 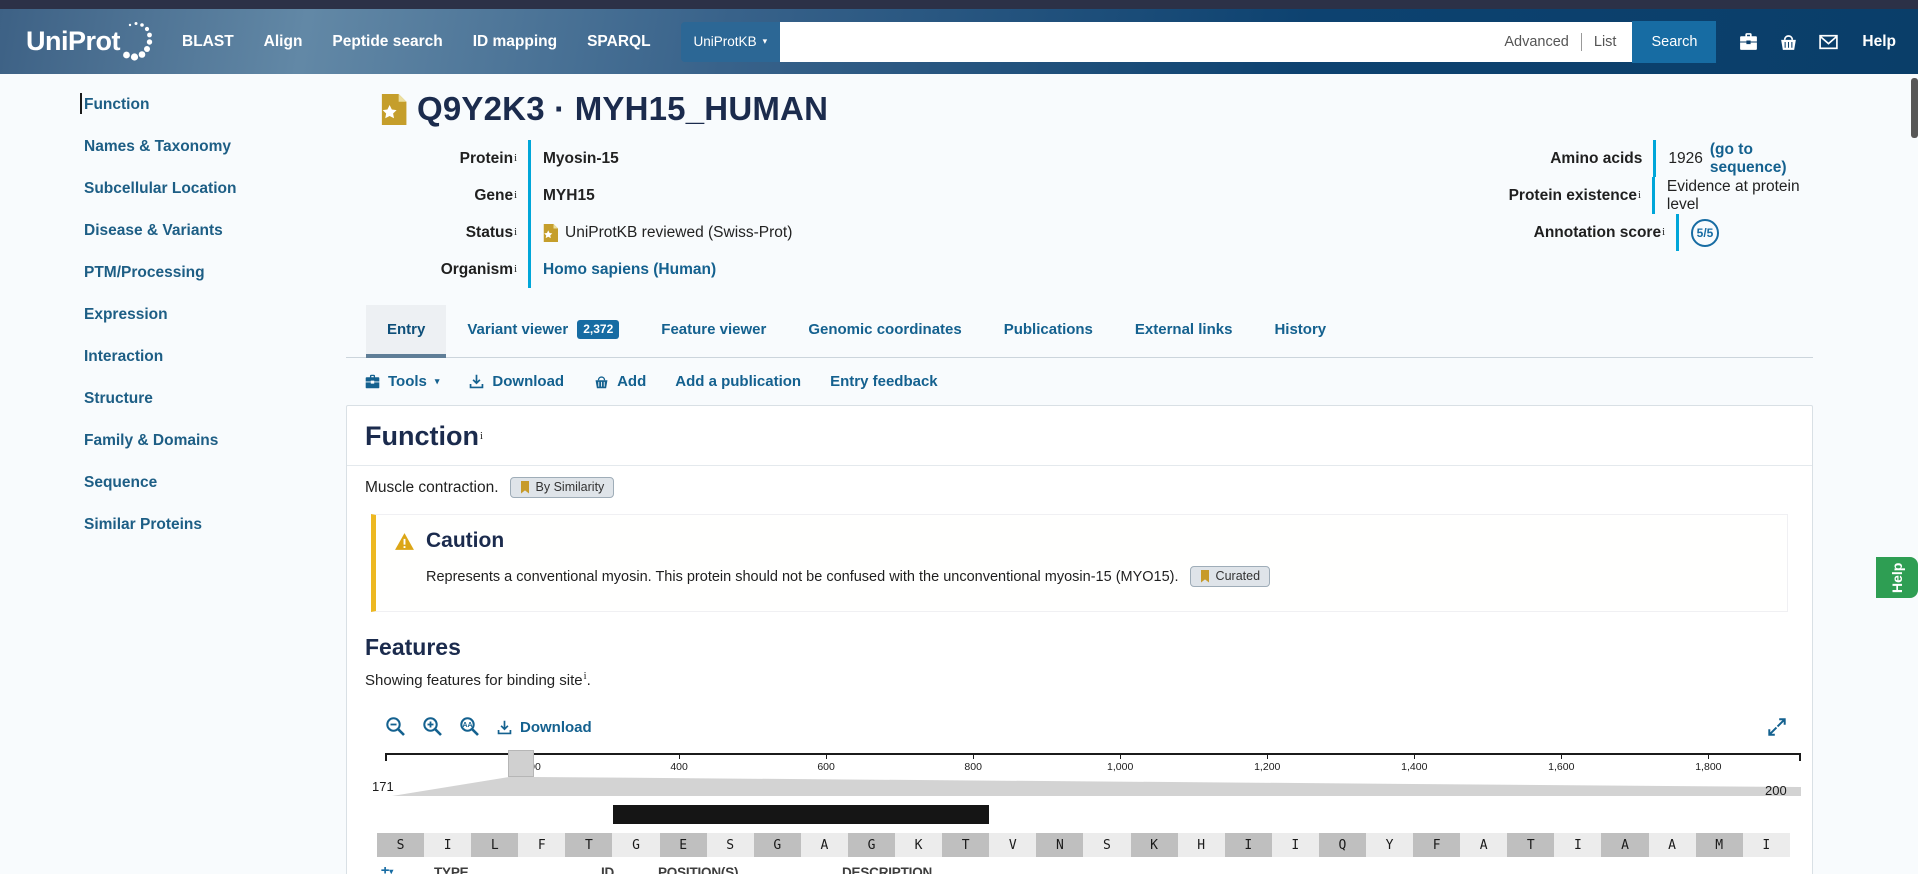 I want to click on contact-envelope-icon, so click(x=1828, y=41).